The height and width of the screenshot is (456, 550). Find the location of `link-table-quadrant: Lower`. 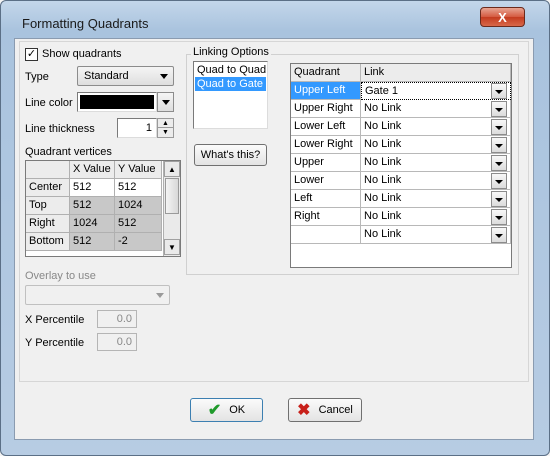

link-table-quadrant: Lower is located at coordinates (326, 181).